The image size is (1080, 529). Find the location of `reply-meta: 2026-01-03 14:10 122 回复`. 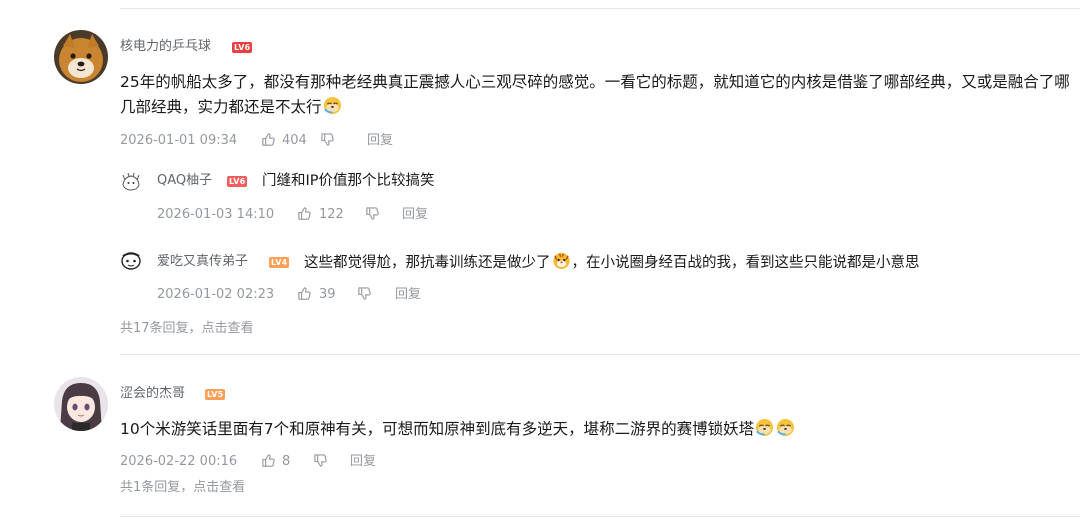

reply-meta: 2026-01-03 14:10 122 回复 is located at coordinates (307, 215).